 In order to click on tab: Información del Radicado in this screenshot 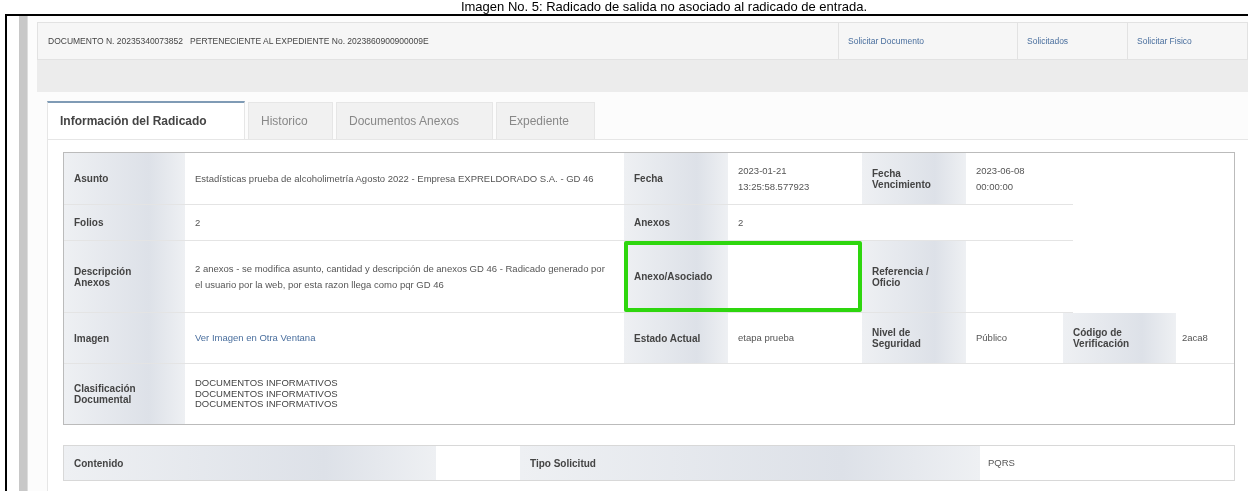, I will do `click(146, 120)`.